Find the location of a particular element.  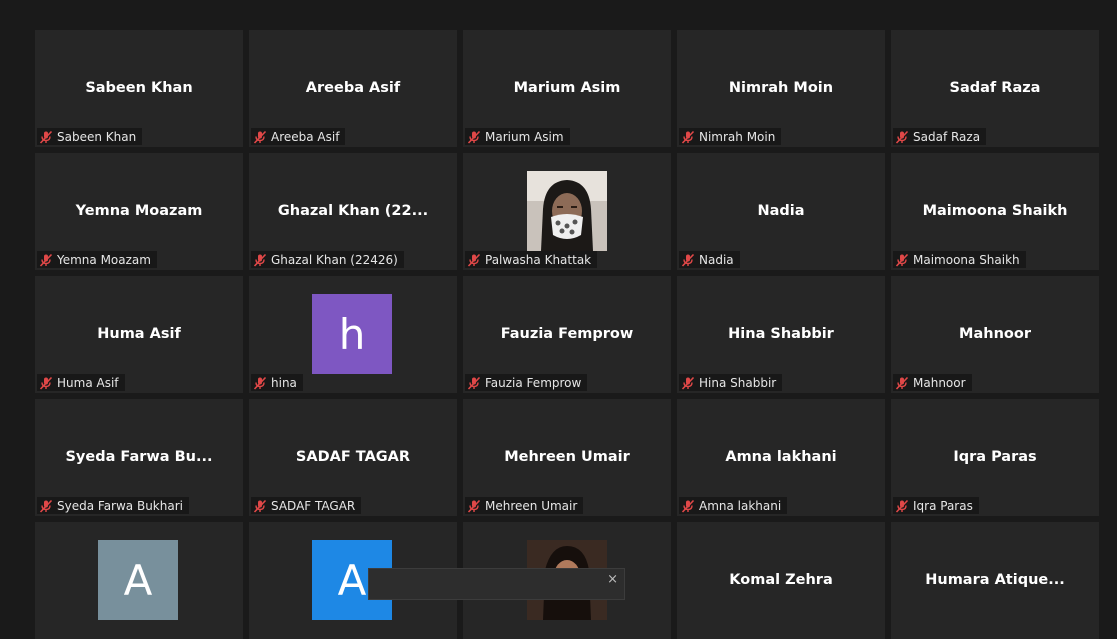

participant-tile: Marium Asim Marium Asim is located at coordinates (567, 88).